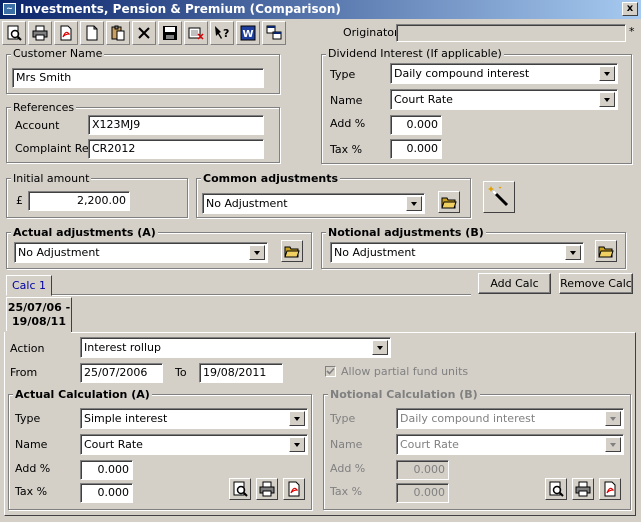  What do you see at coordinates (596, 283) in the screenshot?
I see `remove-calc-button: Remove Calc` at bounding box center [596, 283].